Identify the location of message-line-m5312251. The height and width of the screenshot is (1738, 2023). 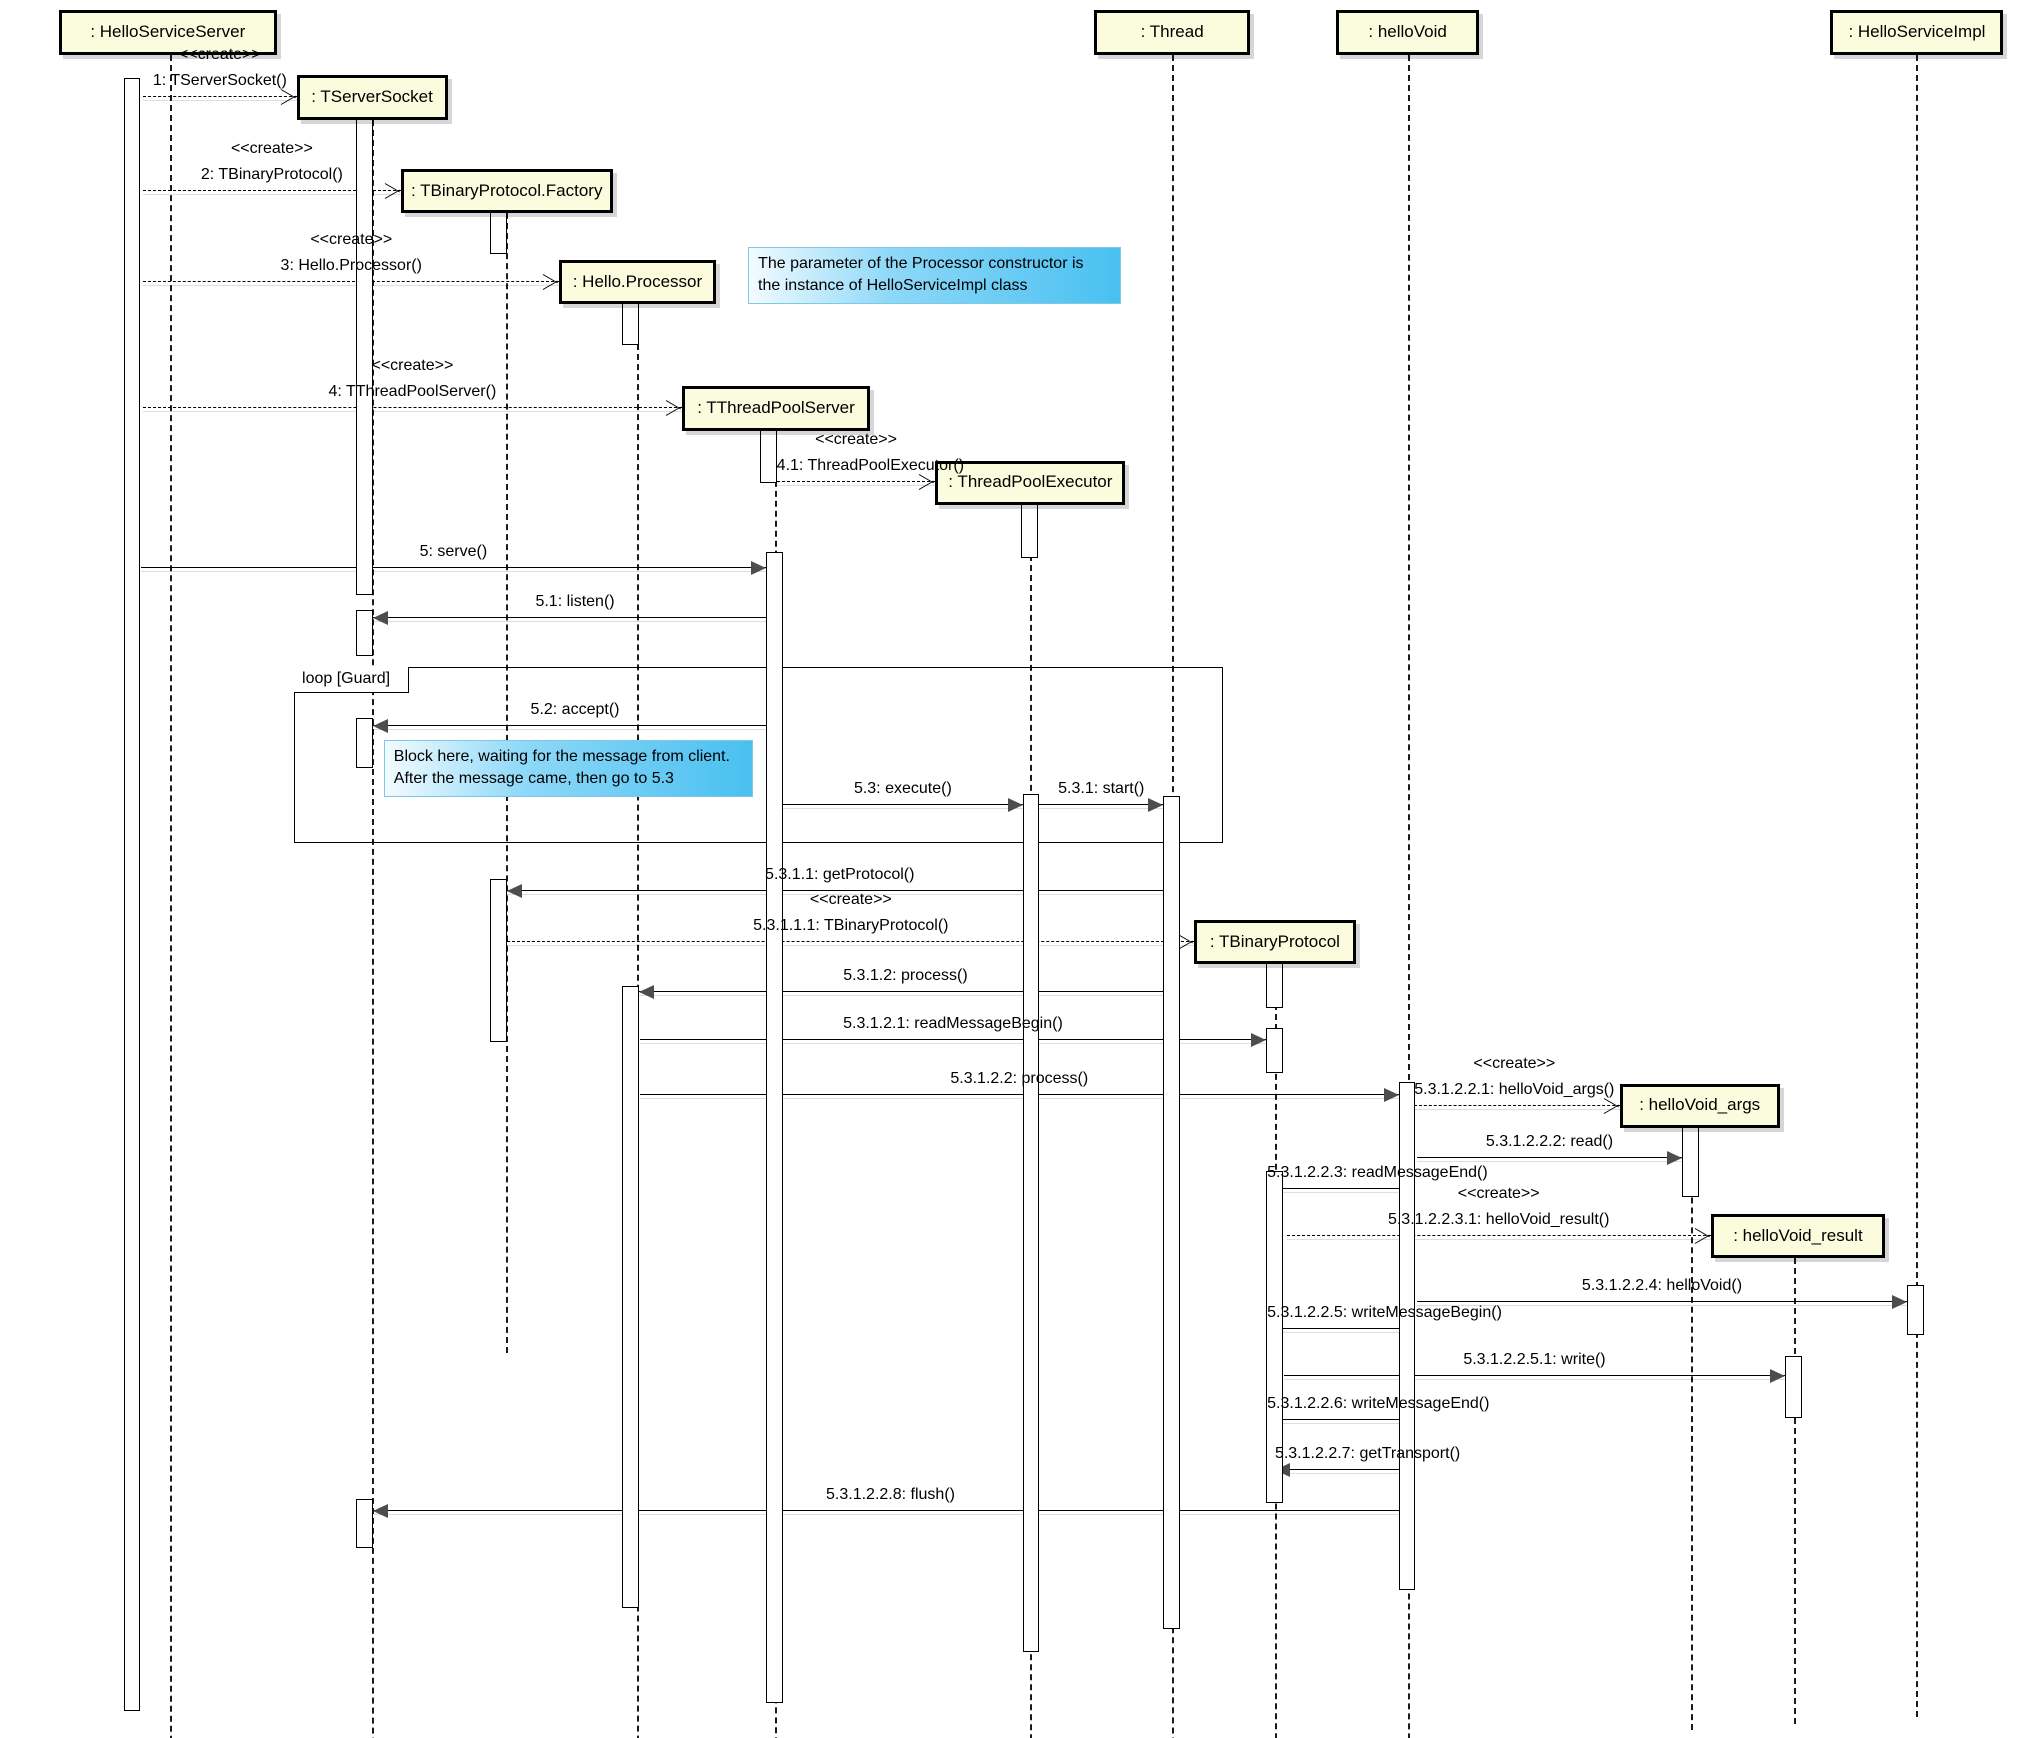
(1534, 1376).